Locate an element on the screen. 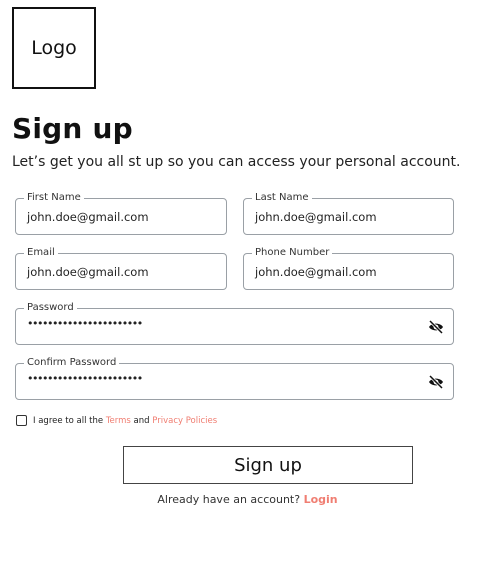  page-title: Sign up is located at coordinates (72, 128).